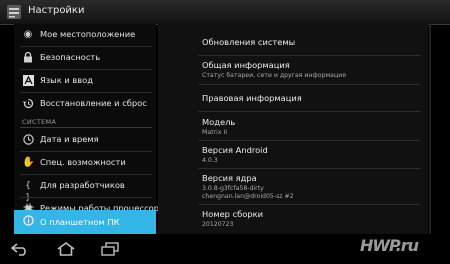  I want to click on restore-icon, so click(28, 104).